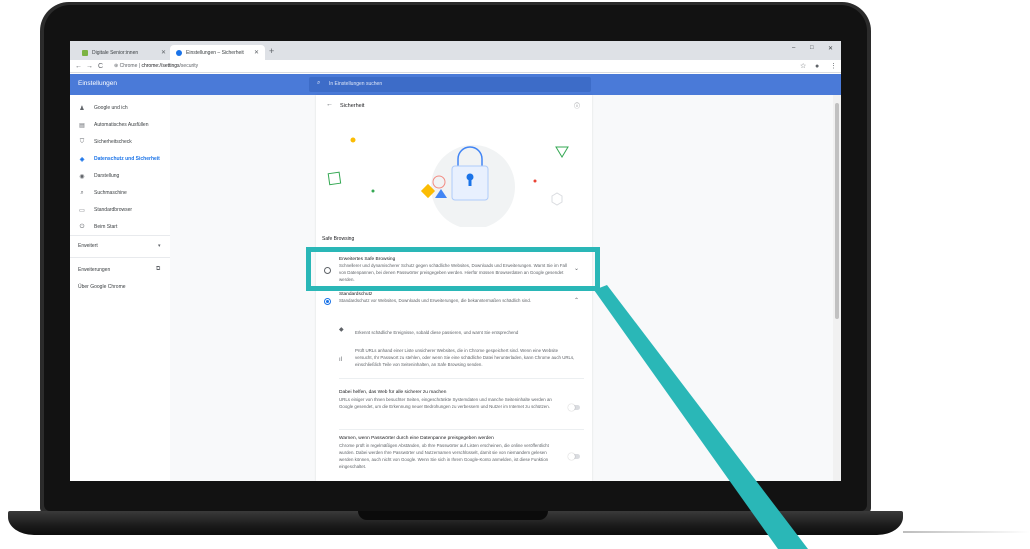 The width and height of the screenshot is (1030, 549). What do you see at coordinates (453, 269) in the screenshot?
I see `highlight-box-enhanced-option` at bounding box center [453, 269].